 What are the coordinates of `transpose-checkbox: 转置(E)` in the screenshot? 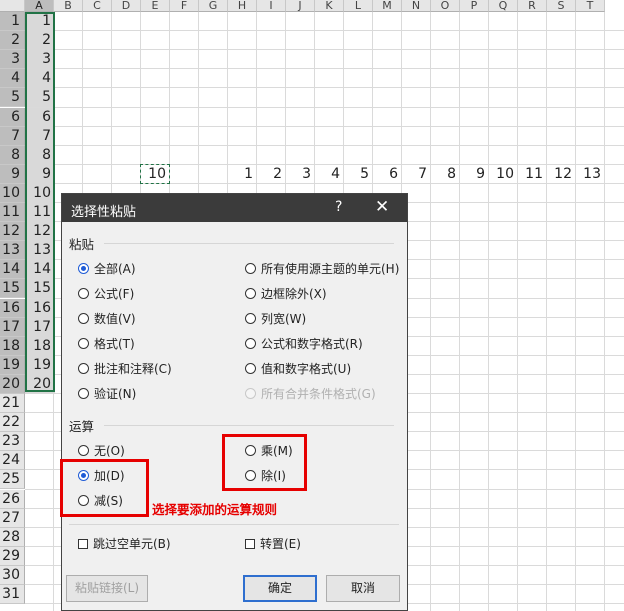 It's located at (273, 544).